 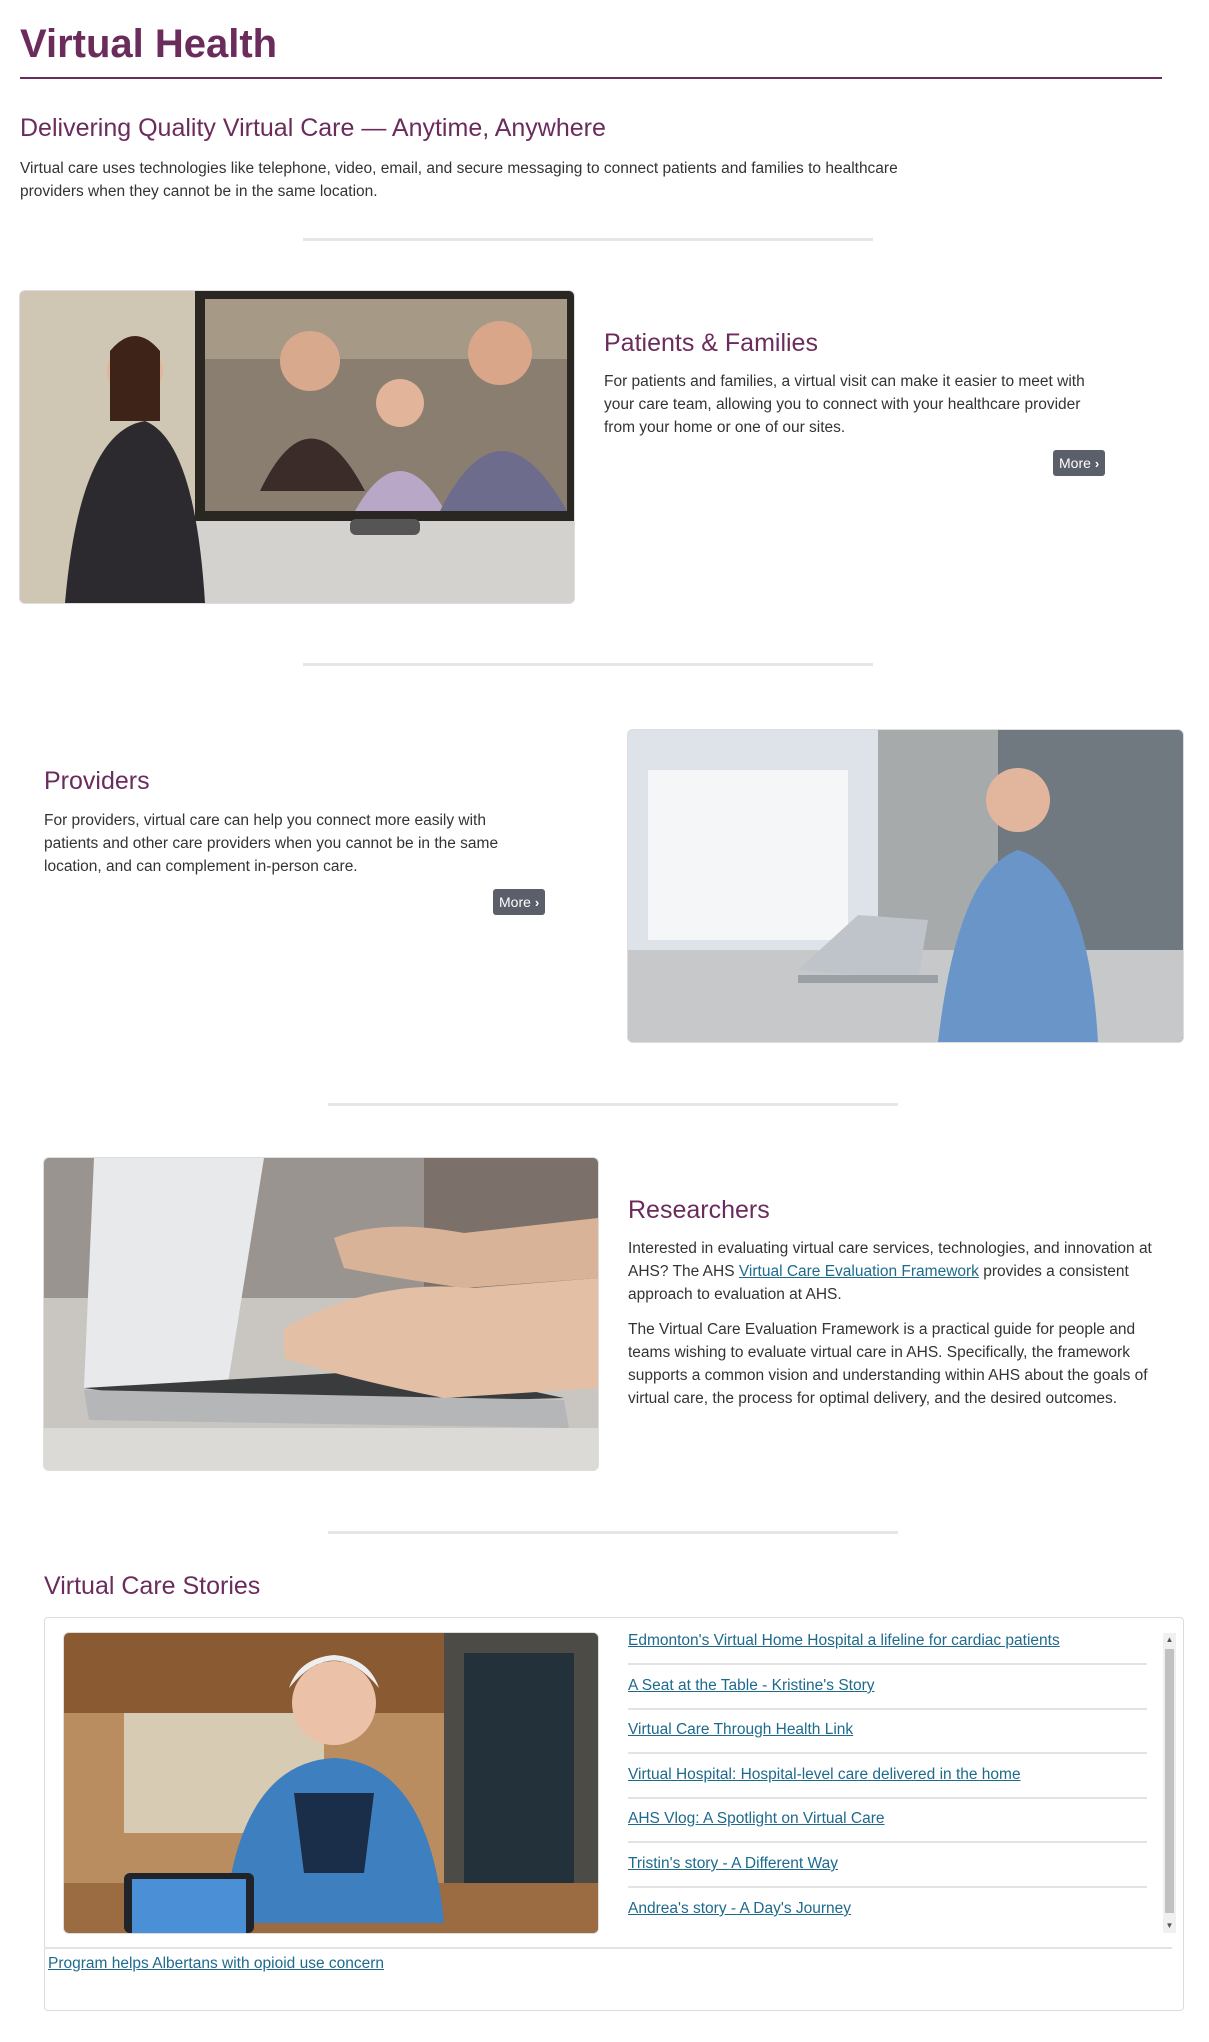 What do you see at coordinates (152, 1586) in the screenshot?
I see `stories-heading: Virtual Care Stories` at bounding box center [152, 1586].